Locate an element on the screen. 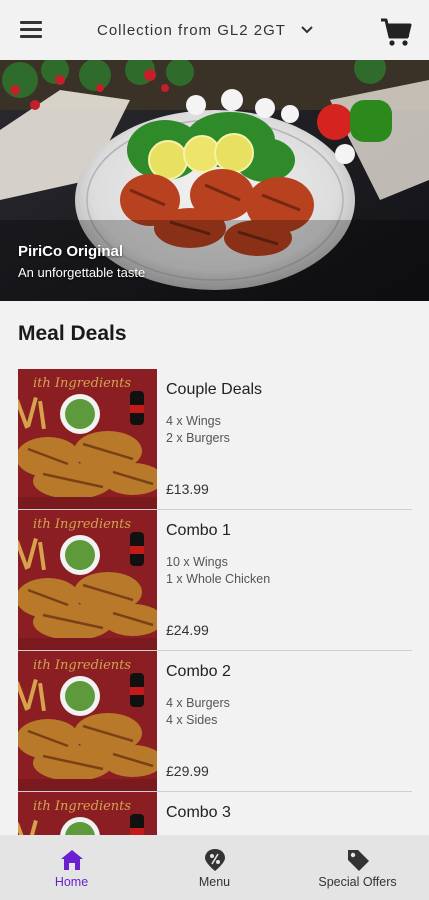  nav-item-home: Home is located at coordinates (71, 867).